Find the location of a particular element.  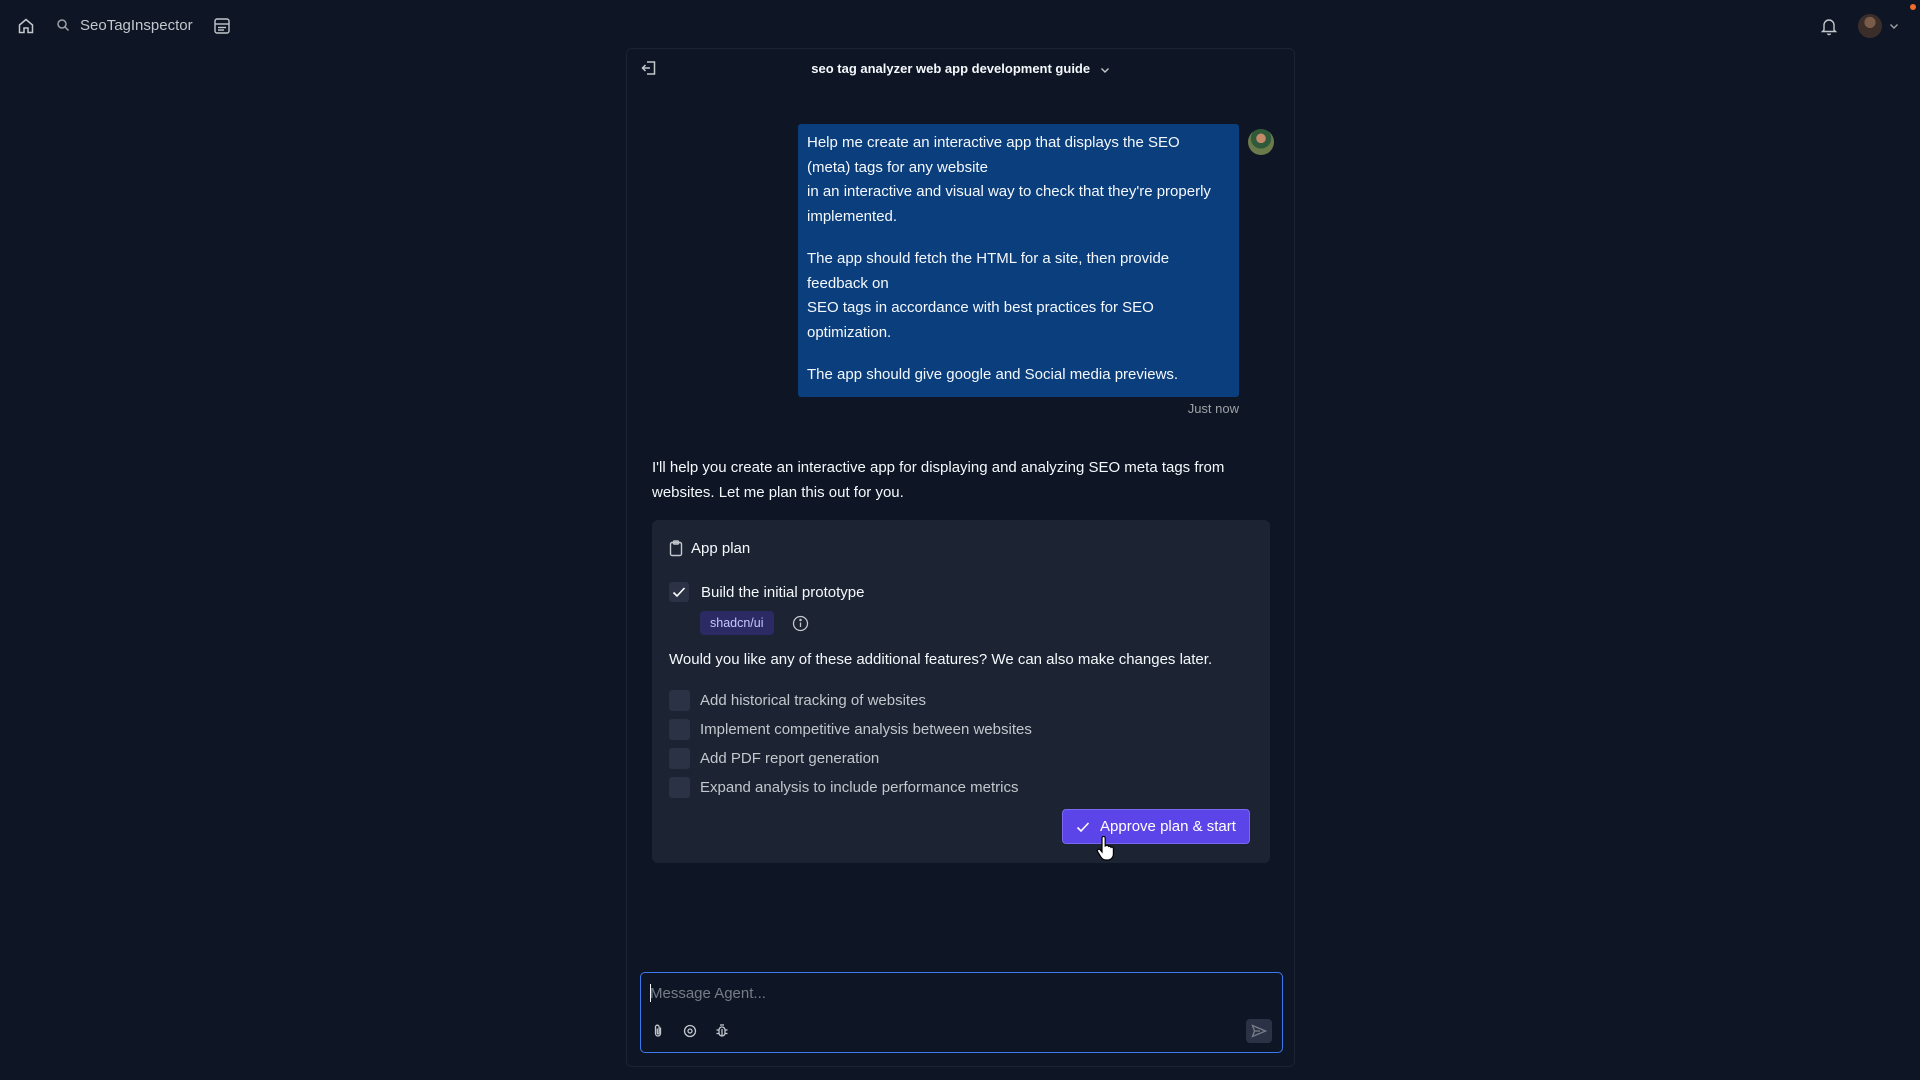

send-icon is located at coordinates (1259, 1031).